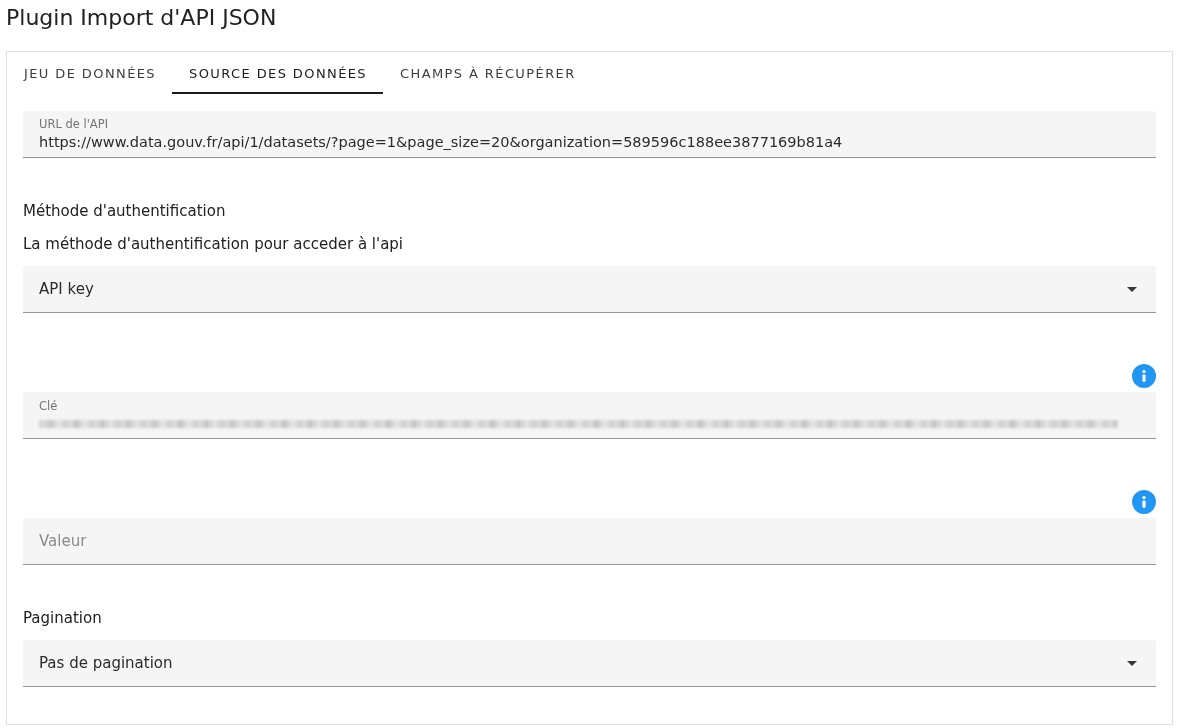  I want to click on field-label: URL de l'API, so click(74, 124).